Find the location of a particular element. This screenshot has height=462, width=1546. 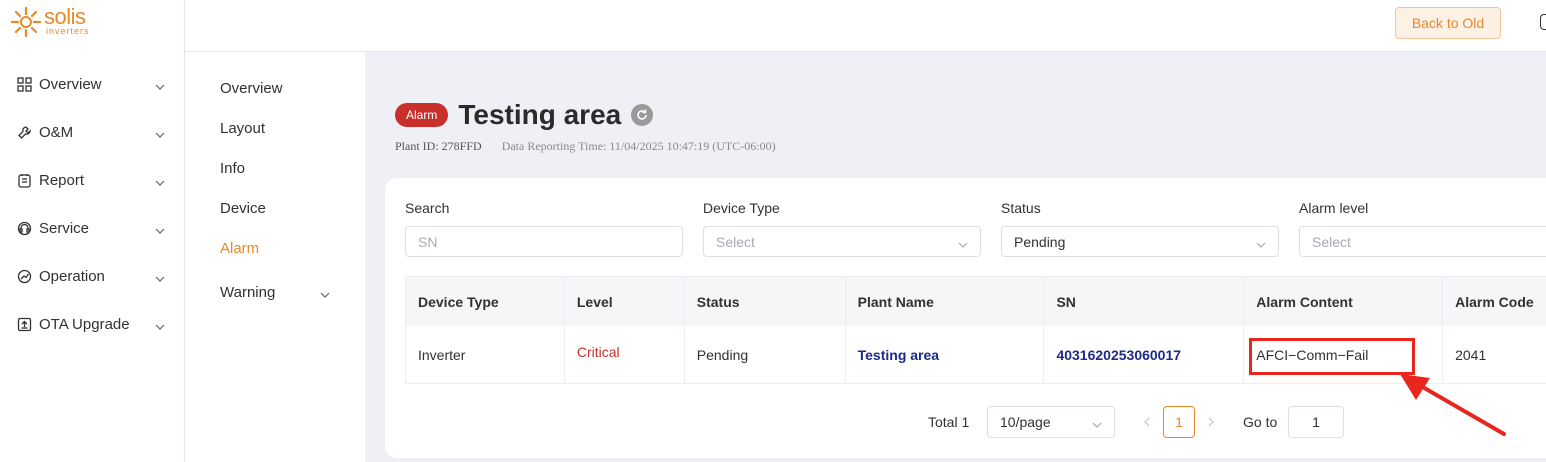

column-header: Level is located at coordinates (625, 301).